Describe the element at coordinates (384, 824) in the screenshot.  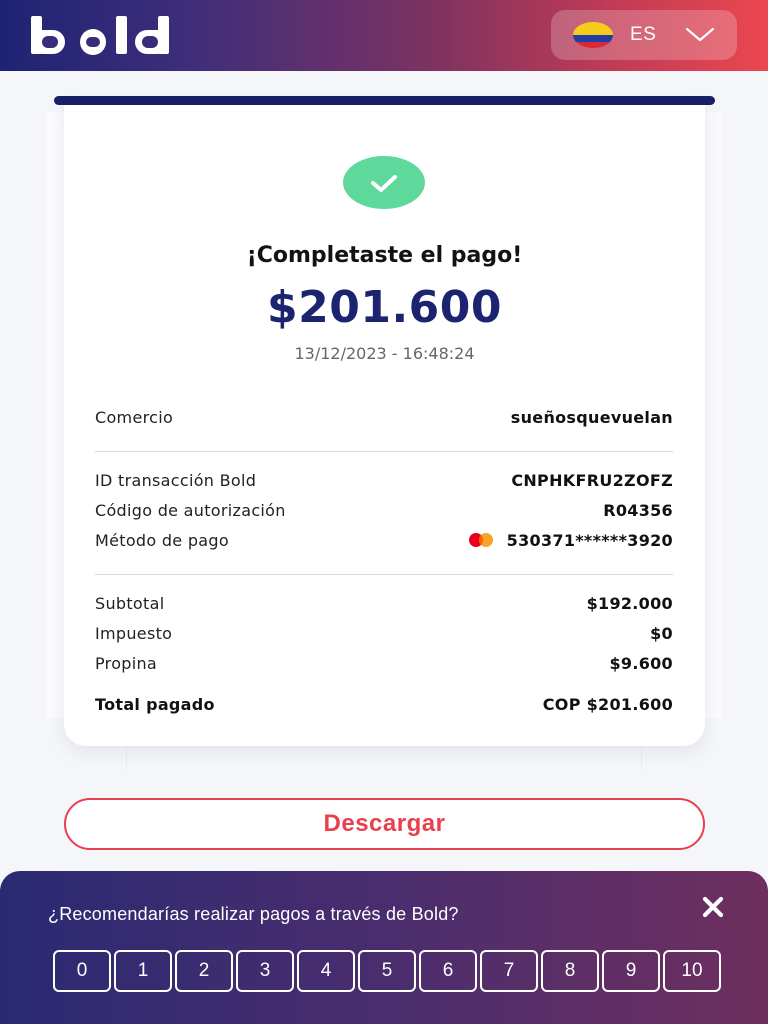
I see `download-button: Descargar` at that location.